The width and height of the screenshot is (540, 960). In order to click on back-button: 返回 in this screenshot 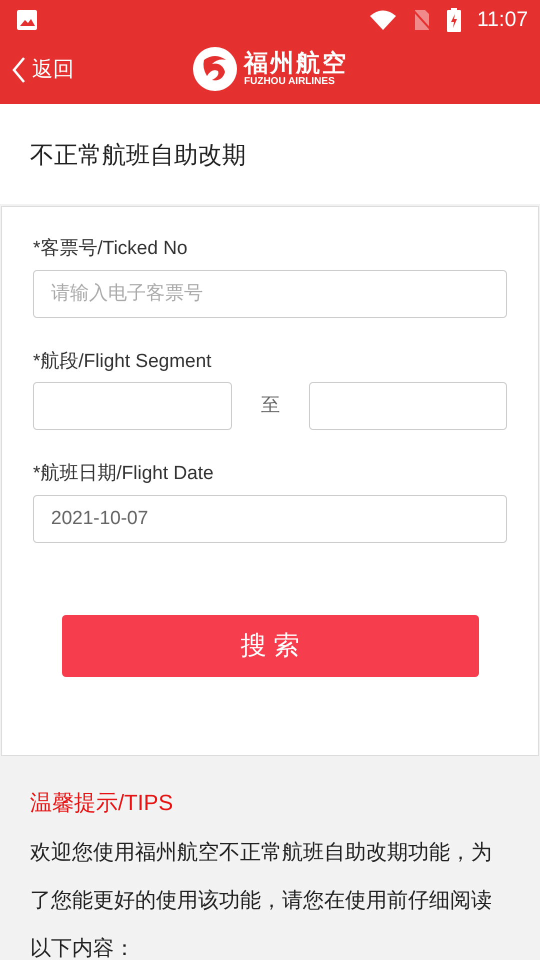, I will do `click(43, 70)`.